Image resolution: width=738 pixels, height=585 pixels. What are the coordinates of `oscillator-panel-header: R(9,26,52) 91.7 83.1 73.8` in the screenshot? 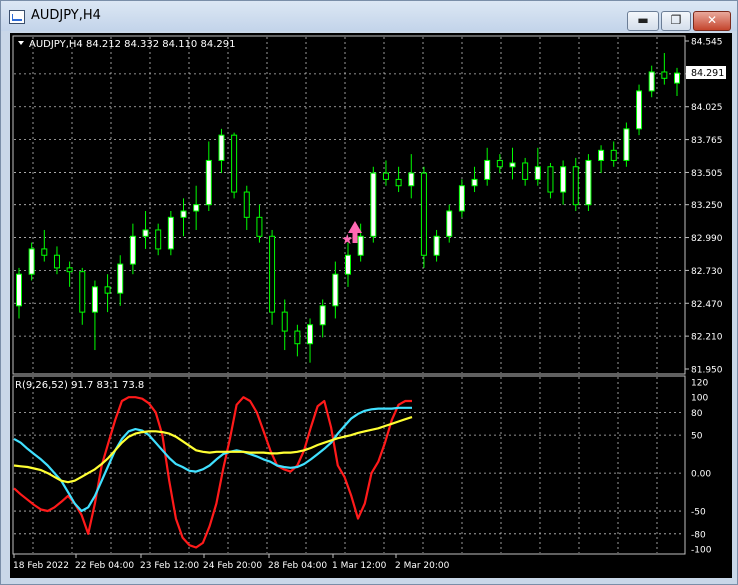 It's located at (79, 385).